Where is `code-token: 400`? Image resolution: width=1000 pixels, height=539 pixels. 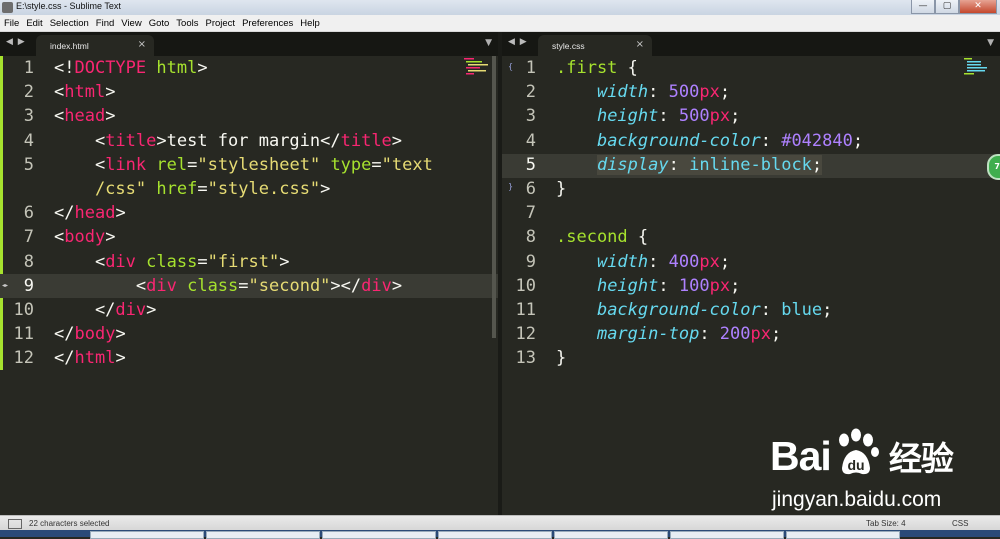 code-token: 400 is located at coordinates (684, 261).